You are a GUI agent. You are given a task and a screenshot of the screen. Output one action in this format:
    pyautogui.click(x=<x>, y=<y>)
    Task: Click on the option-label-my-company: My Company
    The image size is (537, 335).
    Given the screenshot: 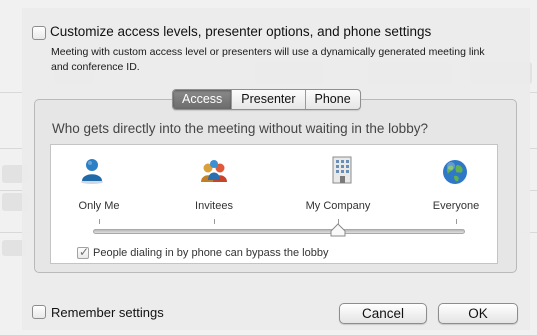 What is the action you would take?
    pyautogui.click(x=338, y=206)
    